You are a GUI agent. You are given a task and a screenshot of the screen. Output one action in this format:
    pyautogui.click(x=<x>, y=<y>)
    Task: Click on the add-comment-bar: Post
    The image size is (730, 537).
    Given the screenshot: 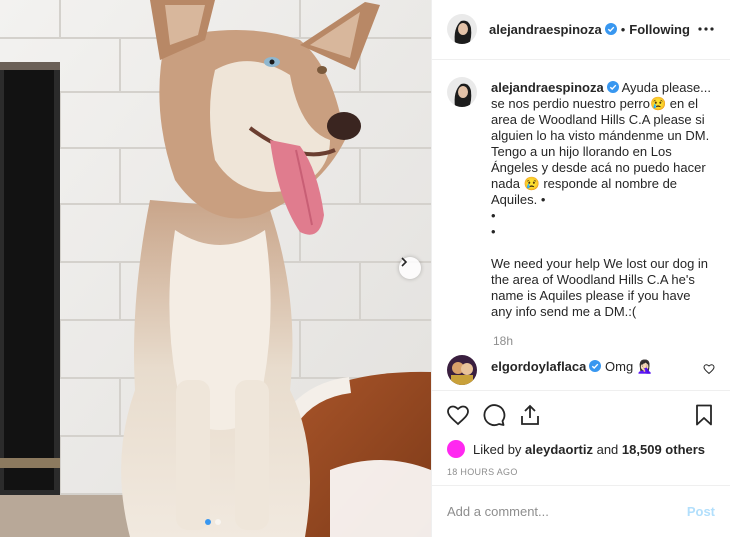 What is the action you would take?
    pyautogui.click(x=581, y=510)
    